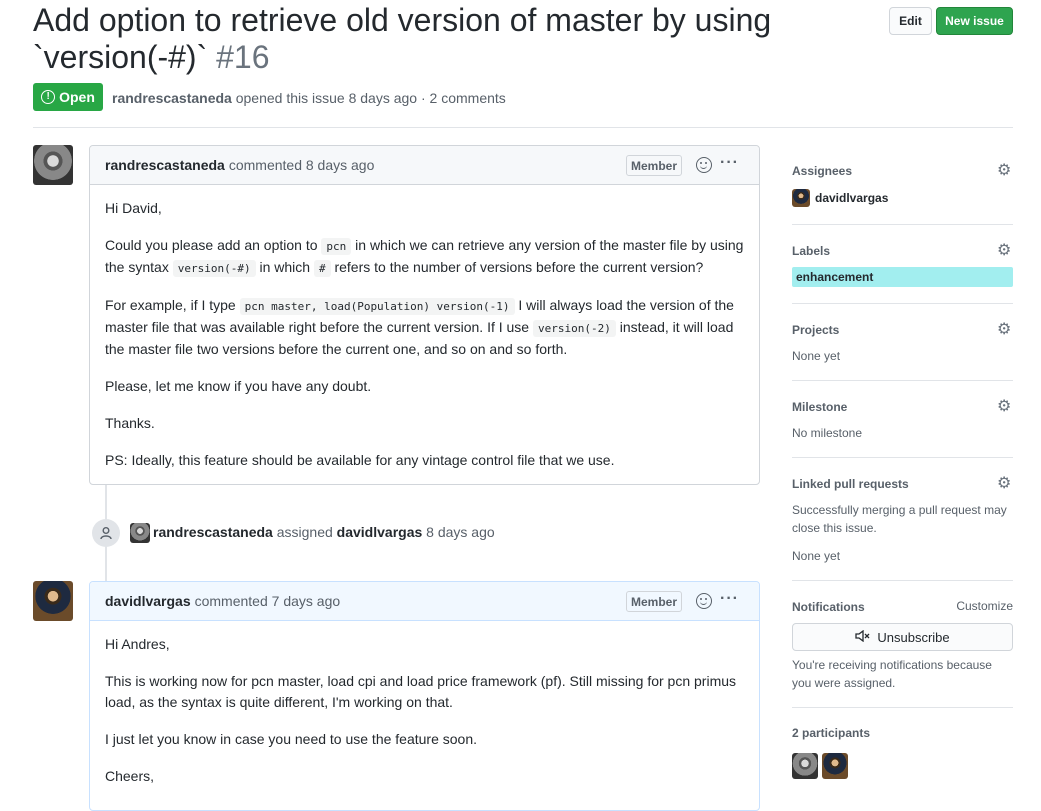  What do you see at coordinates (850, 484) in the screenshot?
I see `sidebar-heading: Linked pull requests` at bounding box center [850, 484].